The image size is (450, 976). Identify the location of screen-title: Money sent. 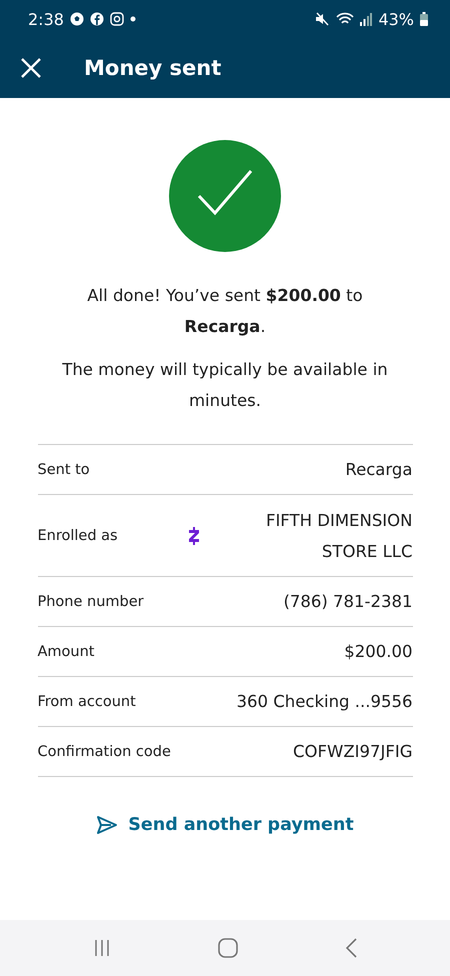
(153, 68).